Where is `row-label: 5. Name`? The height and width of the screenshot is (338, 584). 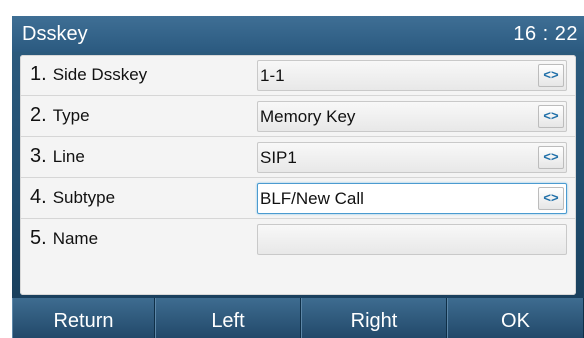 row-label: 5. Name is located at coordinates (64, 238).